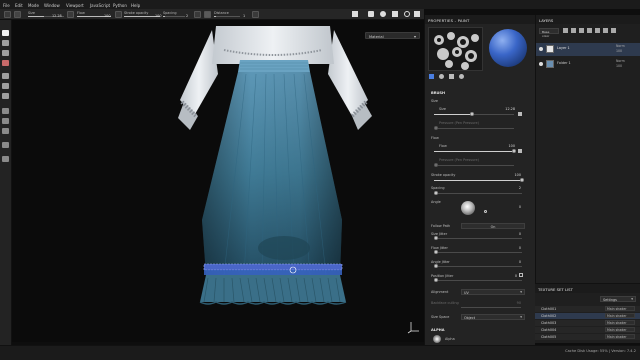 The height and width of the screenshot is (360, 640). What do you see at coordinates (493, 226) in the screenshot?
I see `follow-path-toggle: On` at bounding box center [493, 226].